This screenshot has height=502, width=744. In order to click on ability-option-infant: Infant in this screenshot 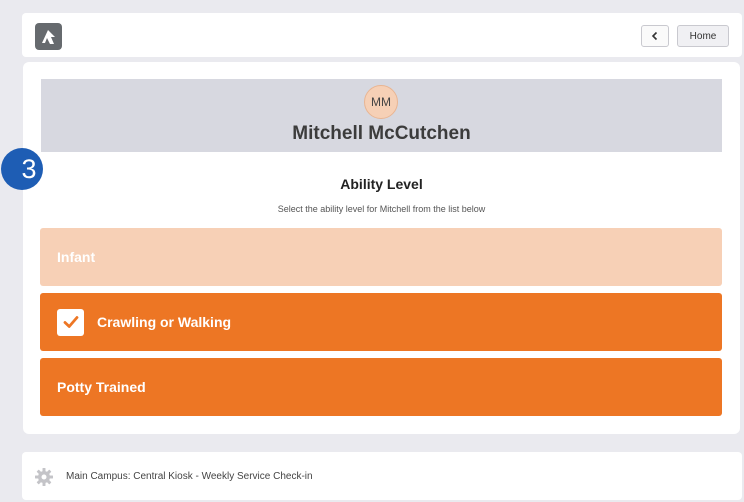, I will do `click(381, 257)`.